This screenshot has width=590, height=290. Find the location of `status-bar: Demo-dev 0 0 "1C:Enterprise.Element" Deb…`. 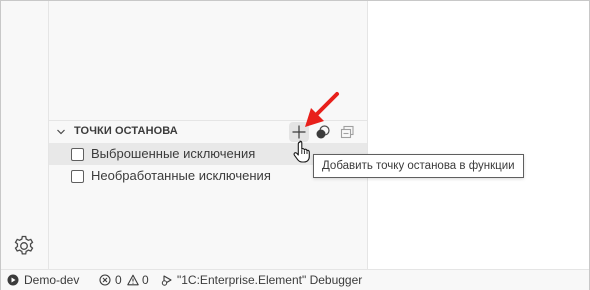

status-bar: Demo-dev 0 0 "1C:Enterprise.Element" Deb… is located at coordinates (295, 279).